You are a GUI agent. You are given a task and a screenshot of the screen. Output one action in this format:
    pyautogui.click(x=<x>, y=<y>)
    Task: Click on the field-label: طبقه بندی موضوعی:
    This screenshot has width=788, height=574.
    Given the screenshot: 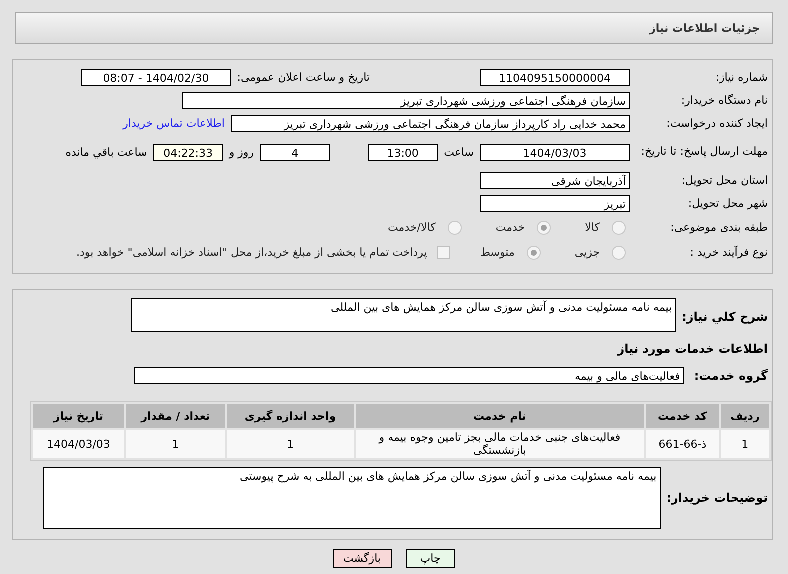 What is the action you would take?
    pyautogui.click(x=719, y=227)
    